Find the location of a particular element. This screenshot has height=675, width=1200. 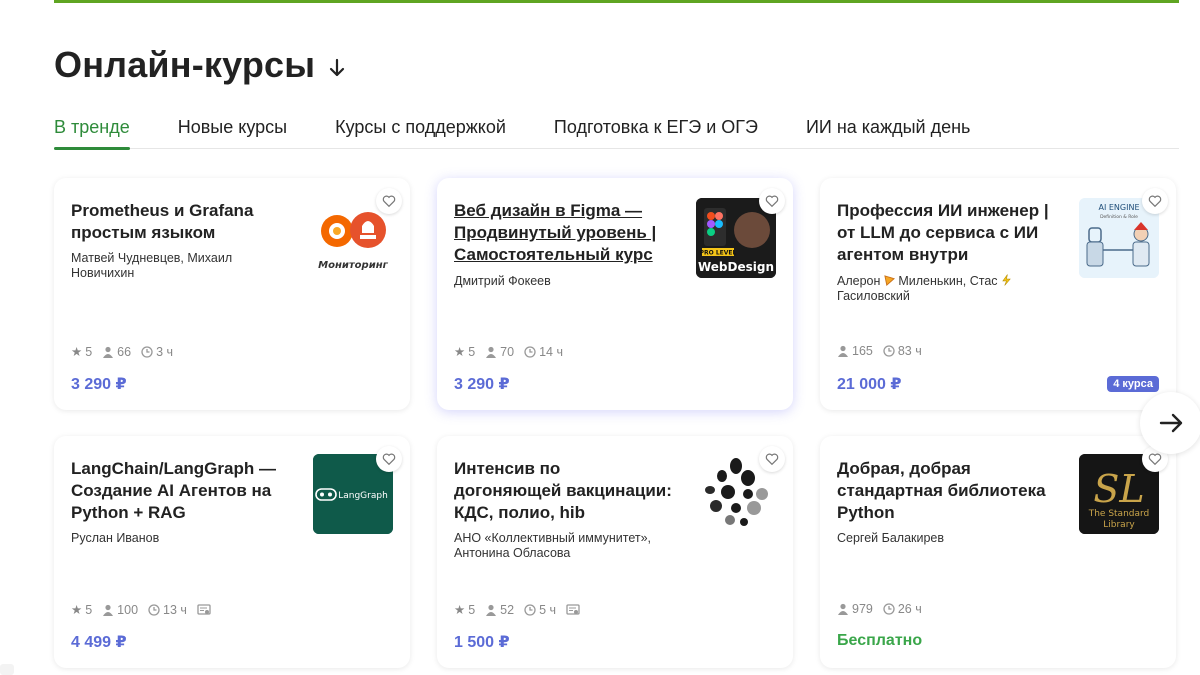

thumb-caption: Мониторинг is located at coordinates (353, 265).